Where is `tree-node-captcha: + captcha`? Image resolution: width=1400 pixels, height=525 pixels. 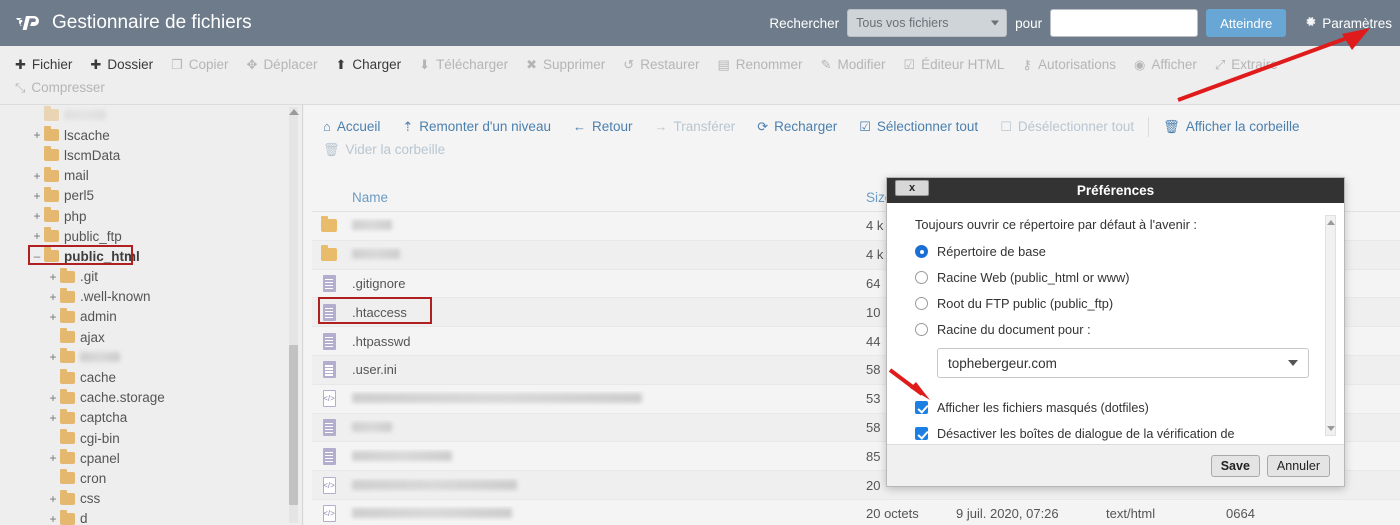 tree-node-captcha: + captcha is located at coordinates (151, 418).